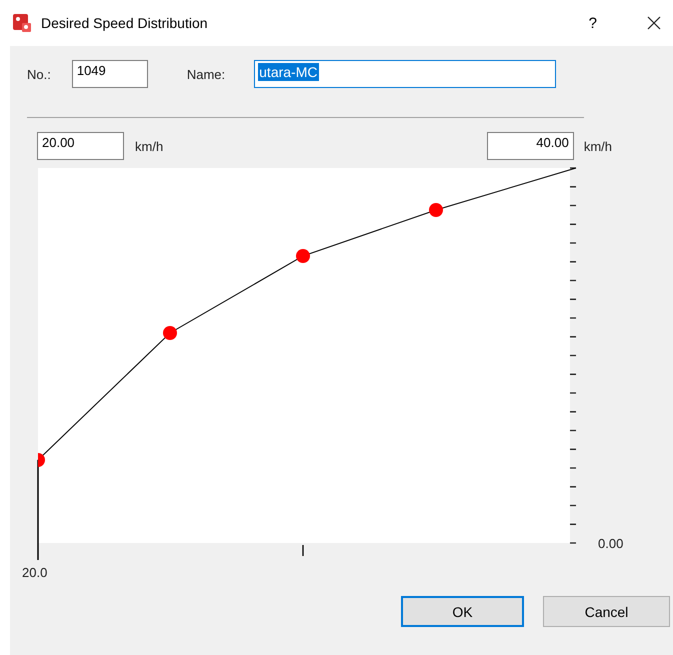 The height and width of the screenshot is (655, 673). I want to click on close-button, so click(654, 23).